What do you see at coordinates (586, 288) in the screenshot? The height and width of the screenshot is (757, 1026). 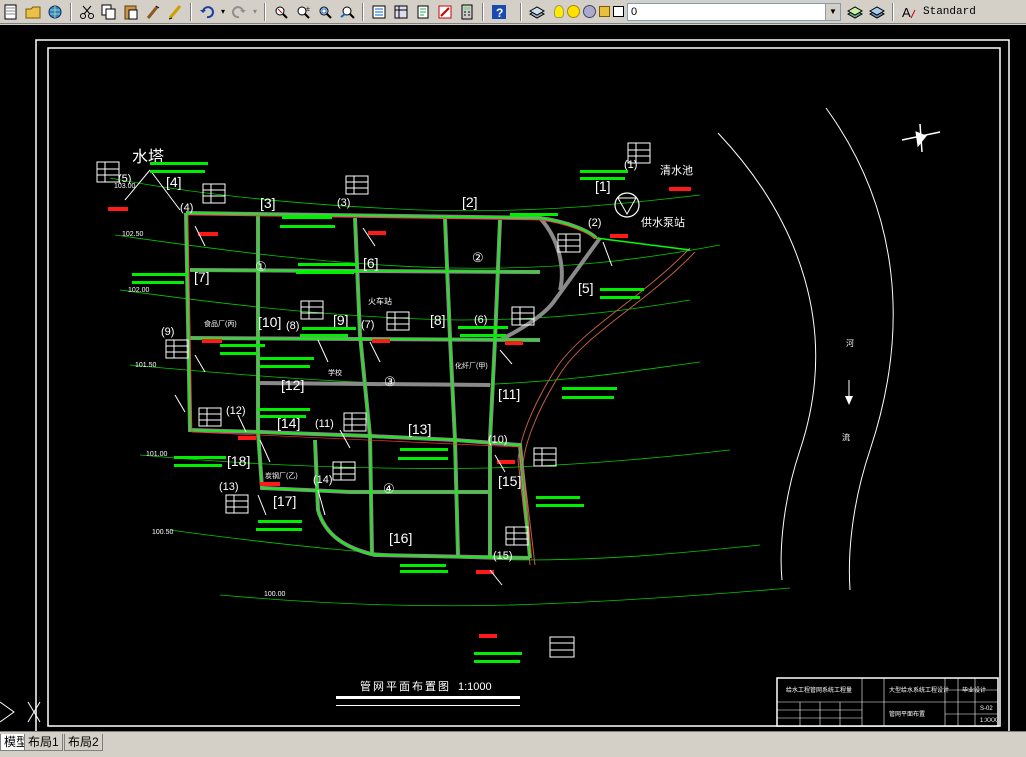 I see `block-label: [5]` at bounding box center [586, 288].